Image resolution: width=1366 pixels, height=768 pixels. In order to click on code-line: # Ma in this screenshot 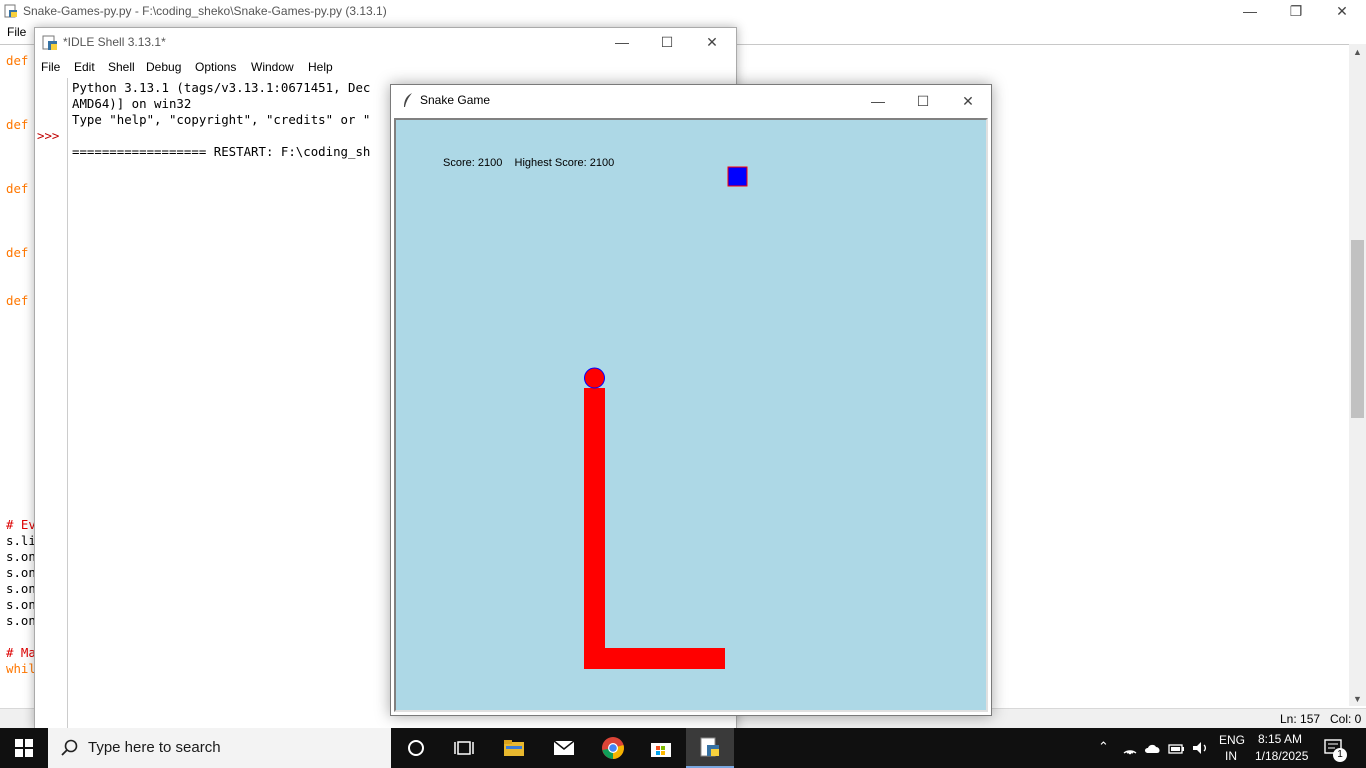, I will do `click(21, 652)`.